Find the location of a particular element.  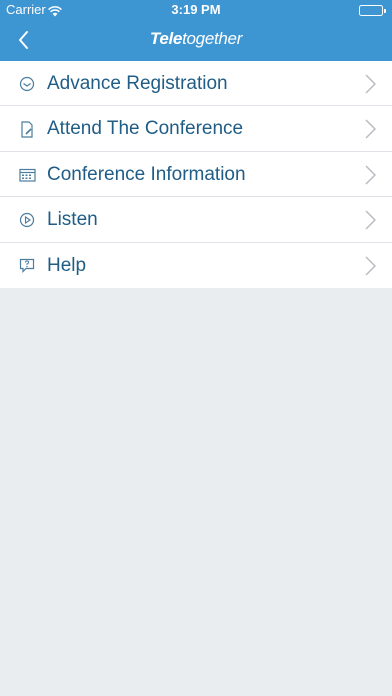

menu-item-attend-conference: Attend The Conference is located at coordinates (196, 129).